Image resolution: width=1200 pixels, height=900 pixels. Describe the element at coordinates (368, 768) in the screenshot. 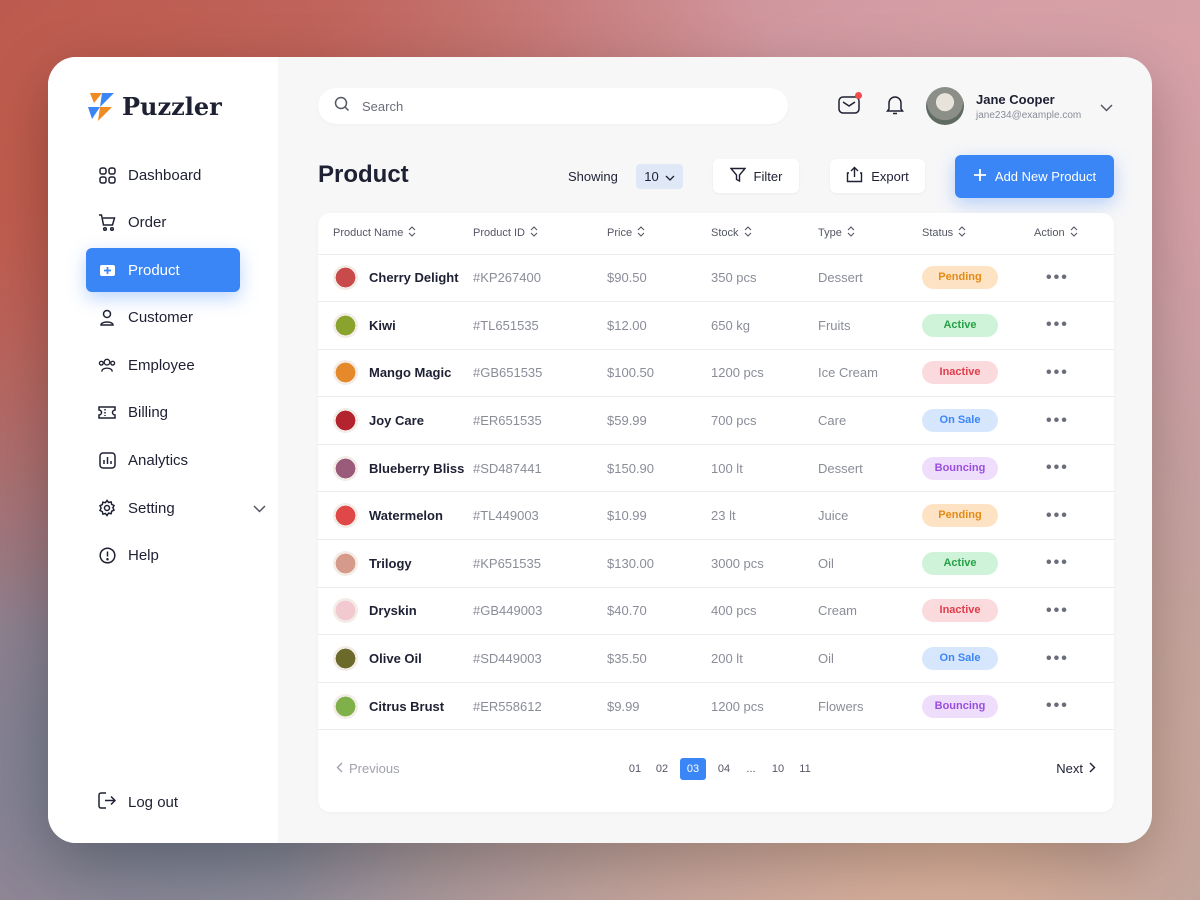

I see `previous-button: Previous` at that location.